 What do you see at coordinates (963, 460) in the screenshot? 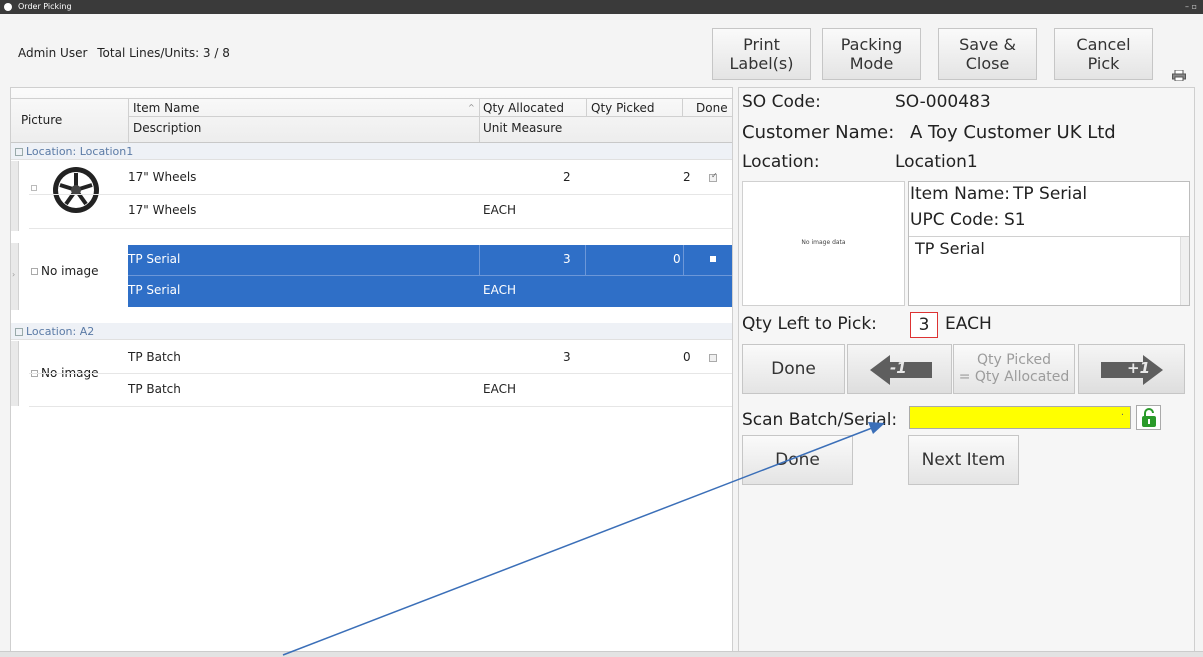
I see `next-item-button: Next Item` at bounding box center [963, 460].